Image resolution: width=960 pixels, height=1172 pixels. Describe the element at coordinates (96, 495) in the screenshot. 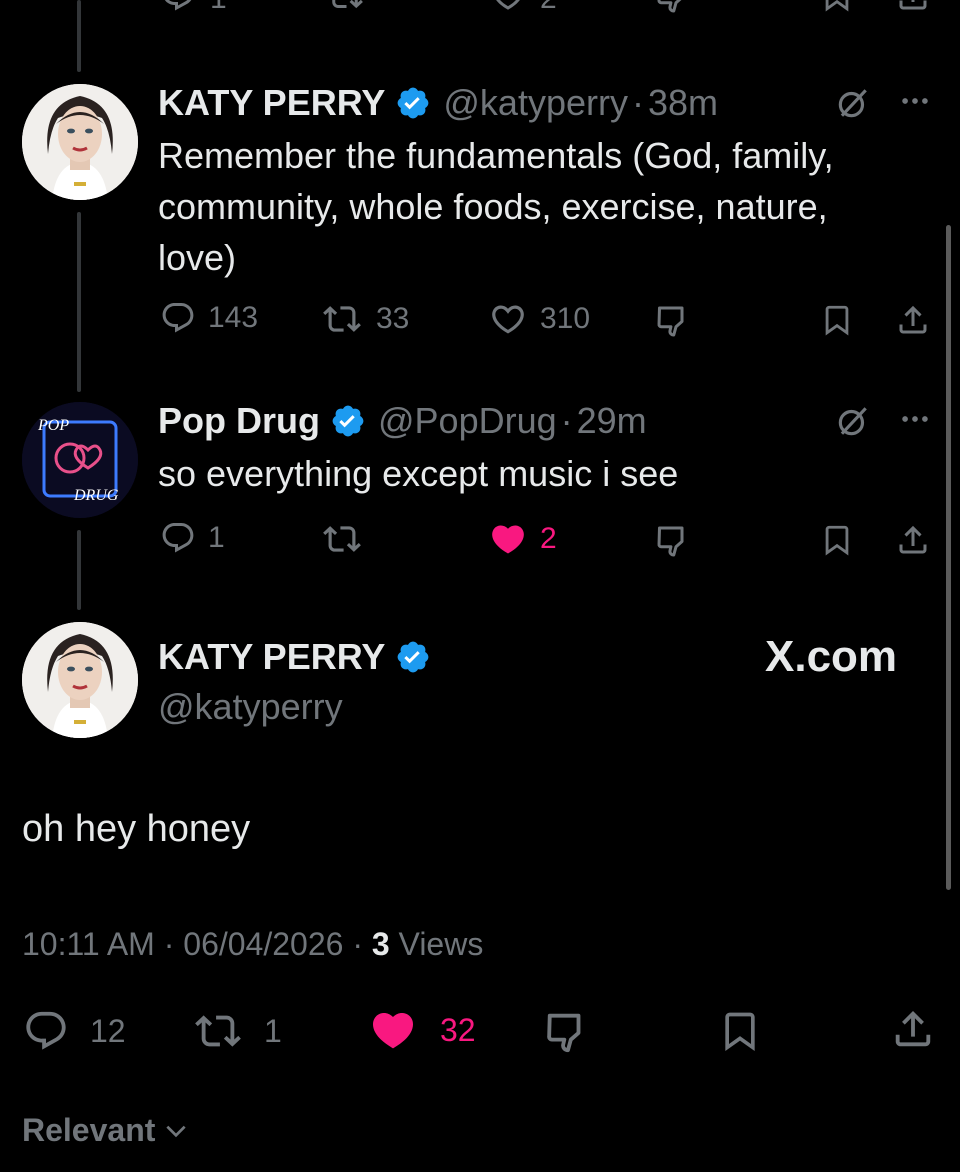

I see `avatar-text-drug: DRUG` at that location.